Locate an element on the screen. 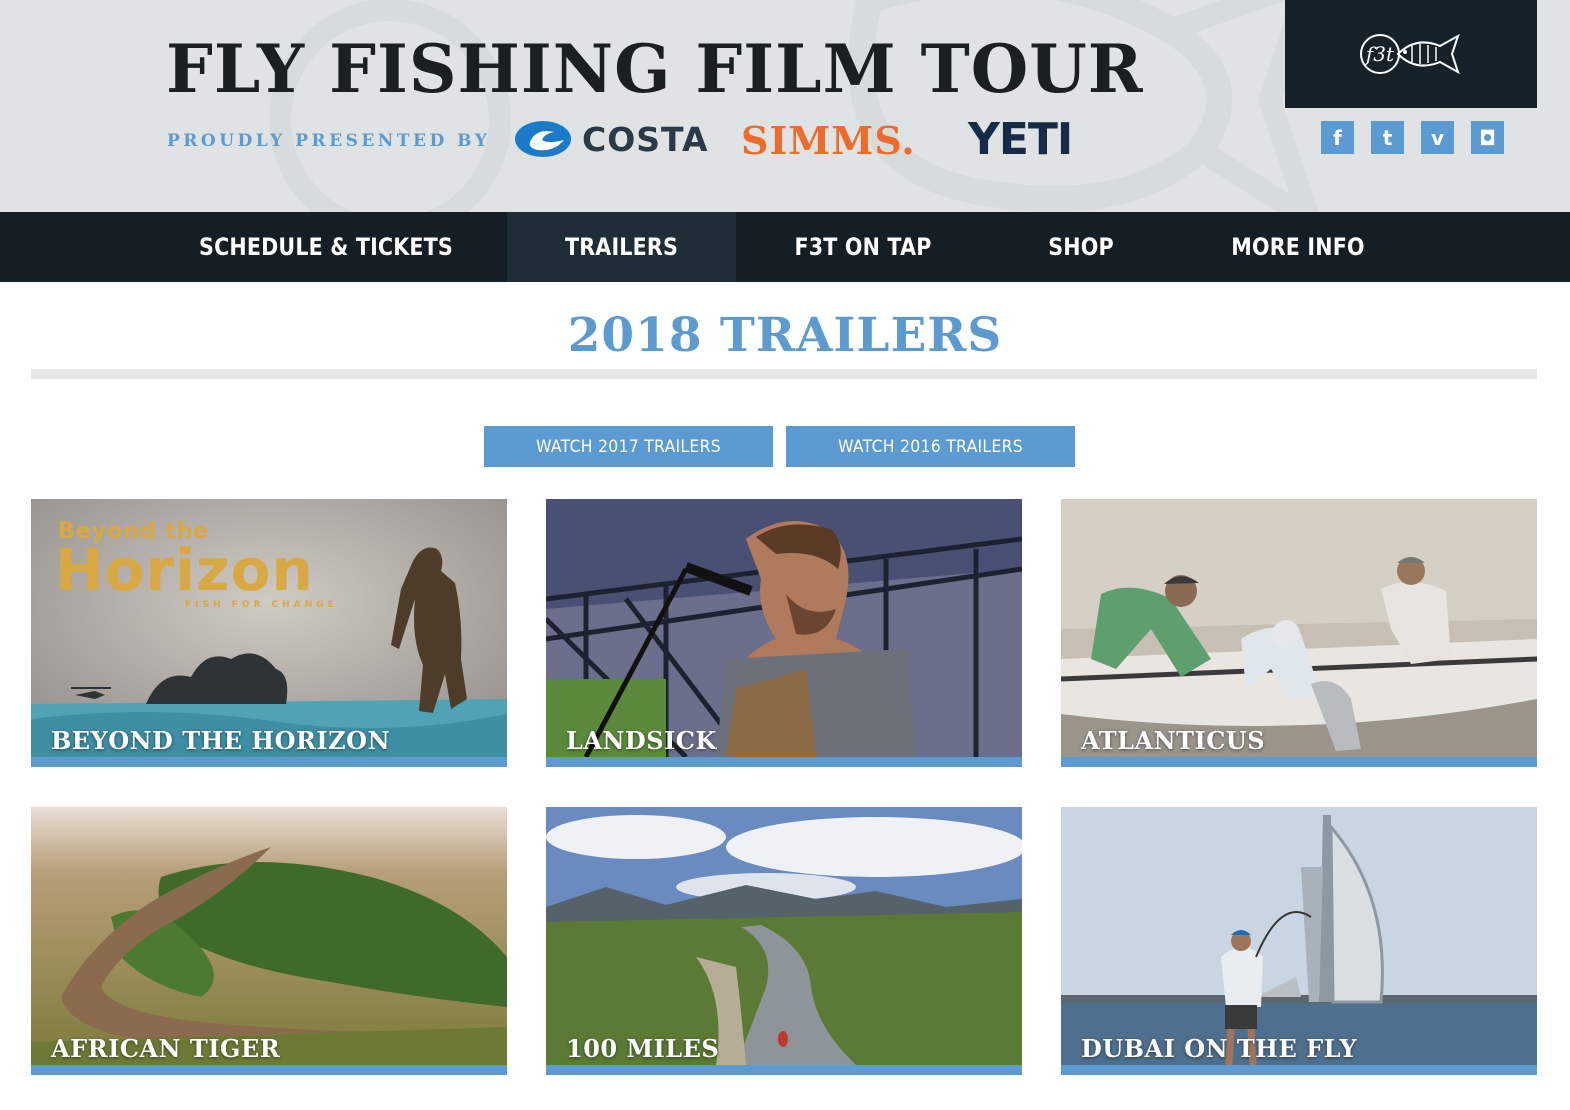  trailer-card-atlanticus: ATLANTICUS is located at coordinates (1299, 633).